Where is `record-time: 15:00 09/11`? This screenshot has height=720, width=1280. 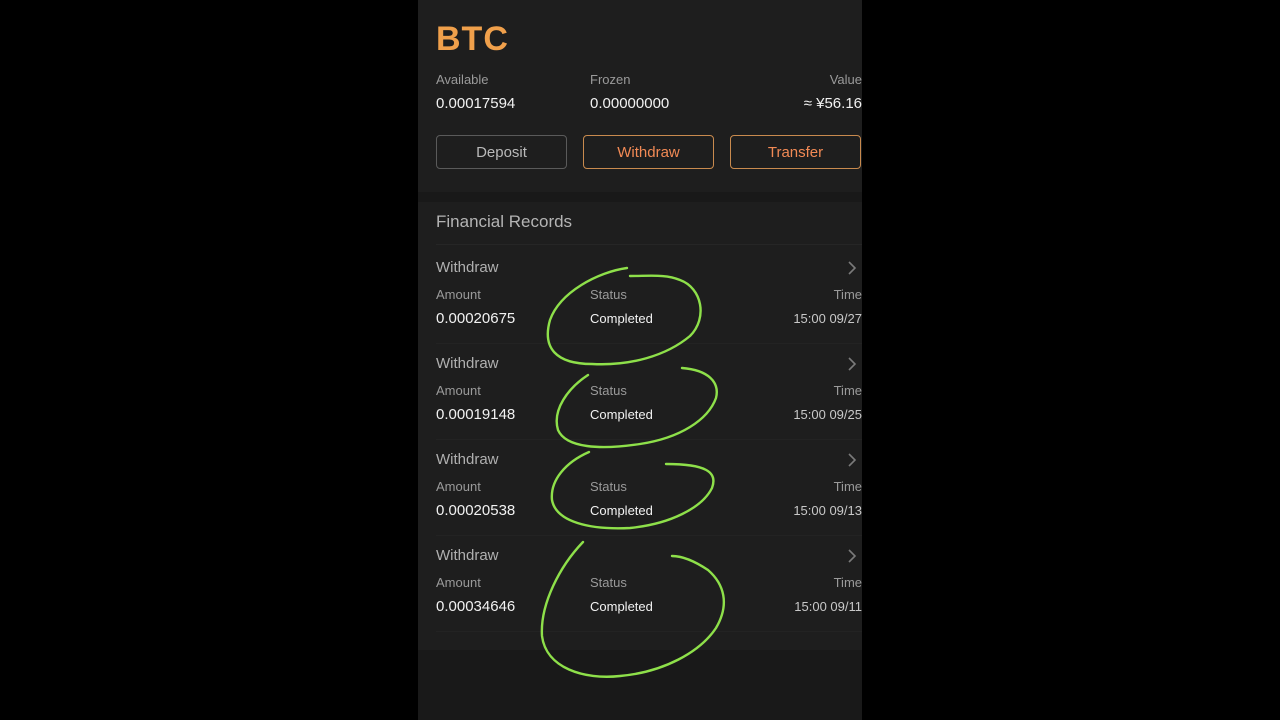 record-time: 15:00 09/11 is located at coordinates (828, 606).